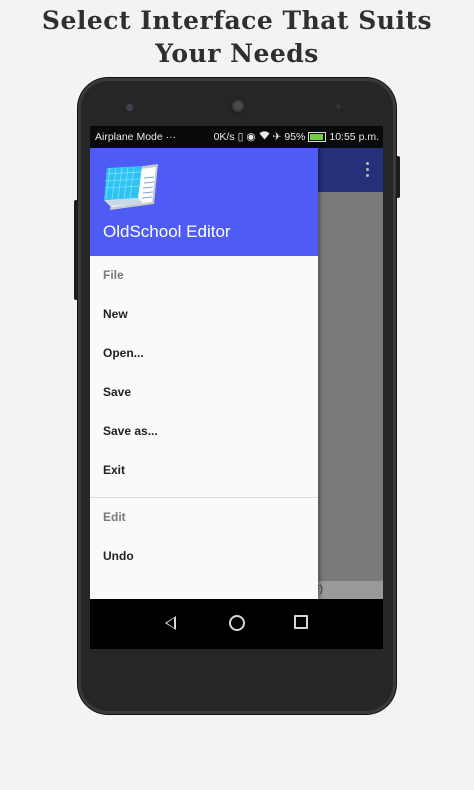  I want to click on overflow-vertical-icon, so click(368, 170).